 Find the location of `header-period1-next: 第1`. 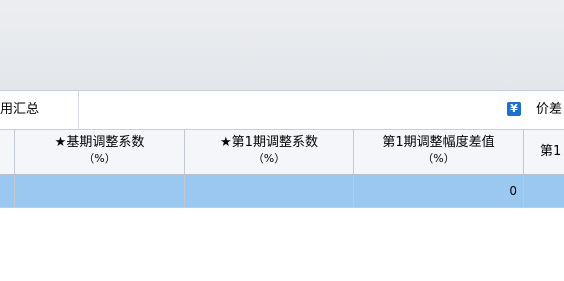

header-period1-next: 第1 is located at coordinates (544, 152).